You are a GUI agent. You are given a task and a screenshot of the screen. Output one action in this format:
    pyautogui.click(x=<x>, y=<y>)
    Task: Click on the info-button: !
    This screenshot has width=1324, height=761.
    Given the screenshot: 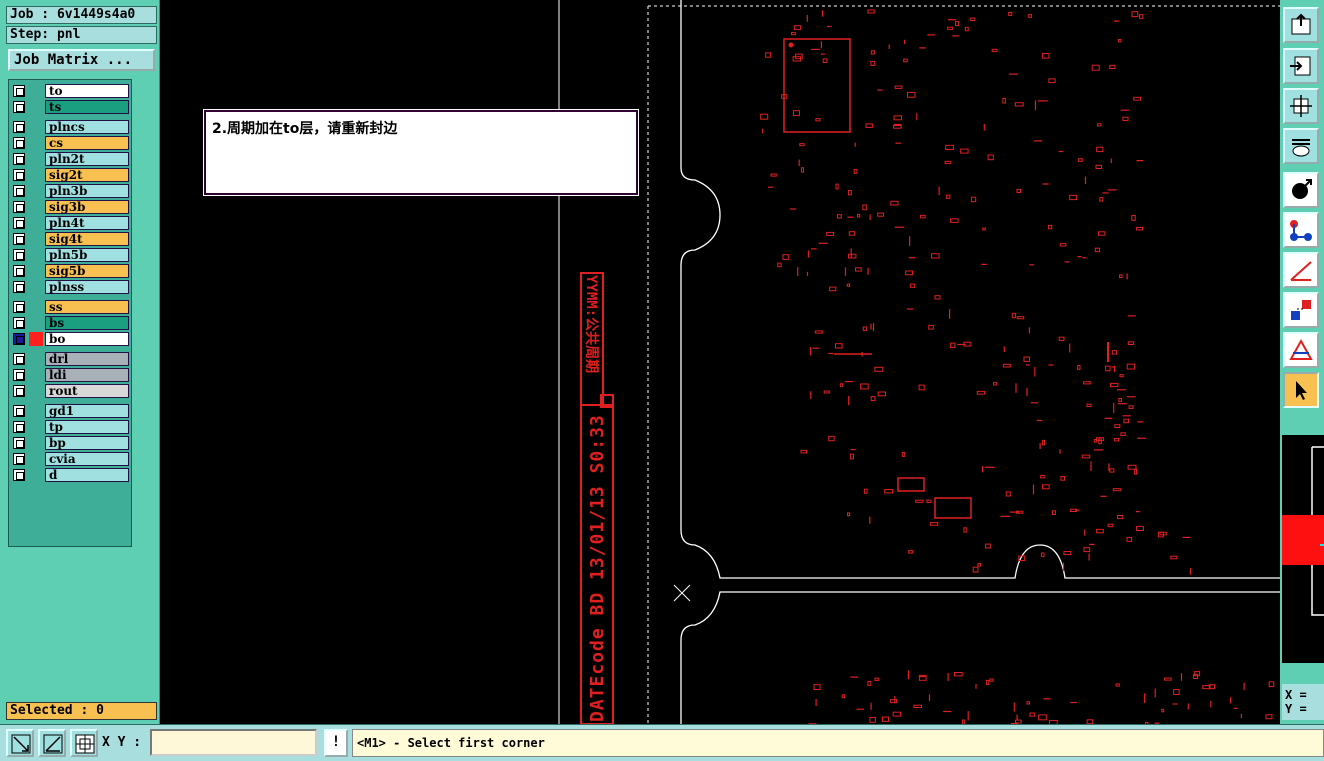 What is the action you would take?
    pyautogui.click(x=336, y=743)
    